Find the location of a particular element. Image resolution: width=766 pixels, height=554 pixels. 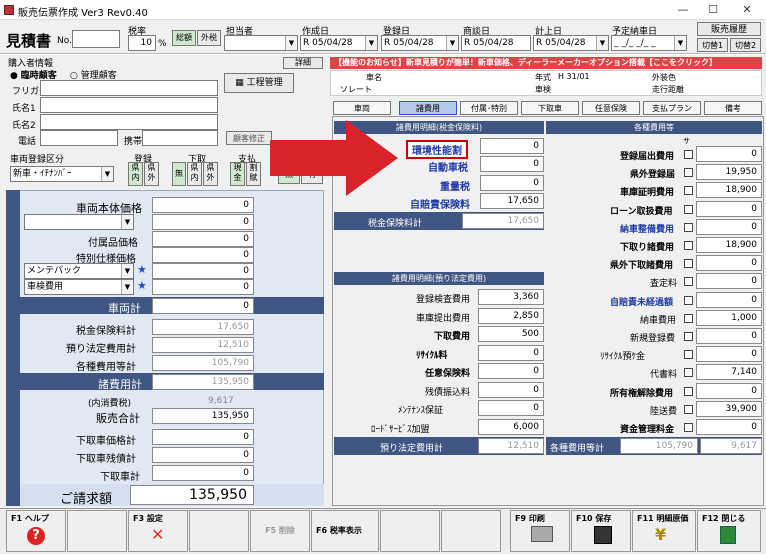

tax-exclusive-button: 外税 is located at coordinates (209, 38).